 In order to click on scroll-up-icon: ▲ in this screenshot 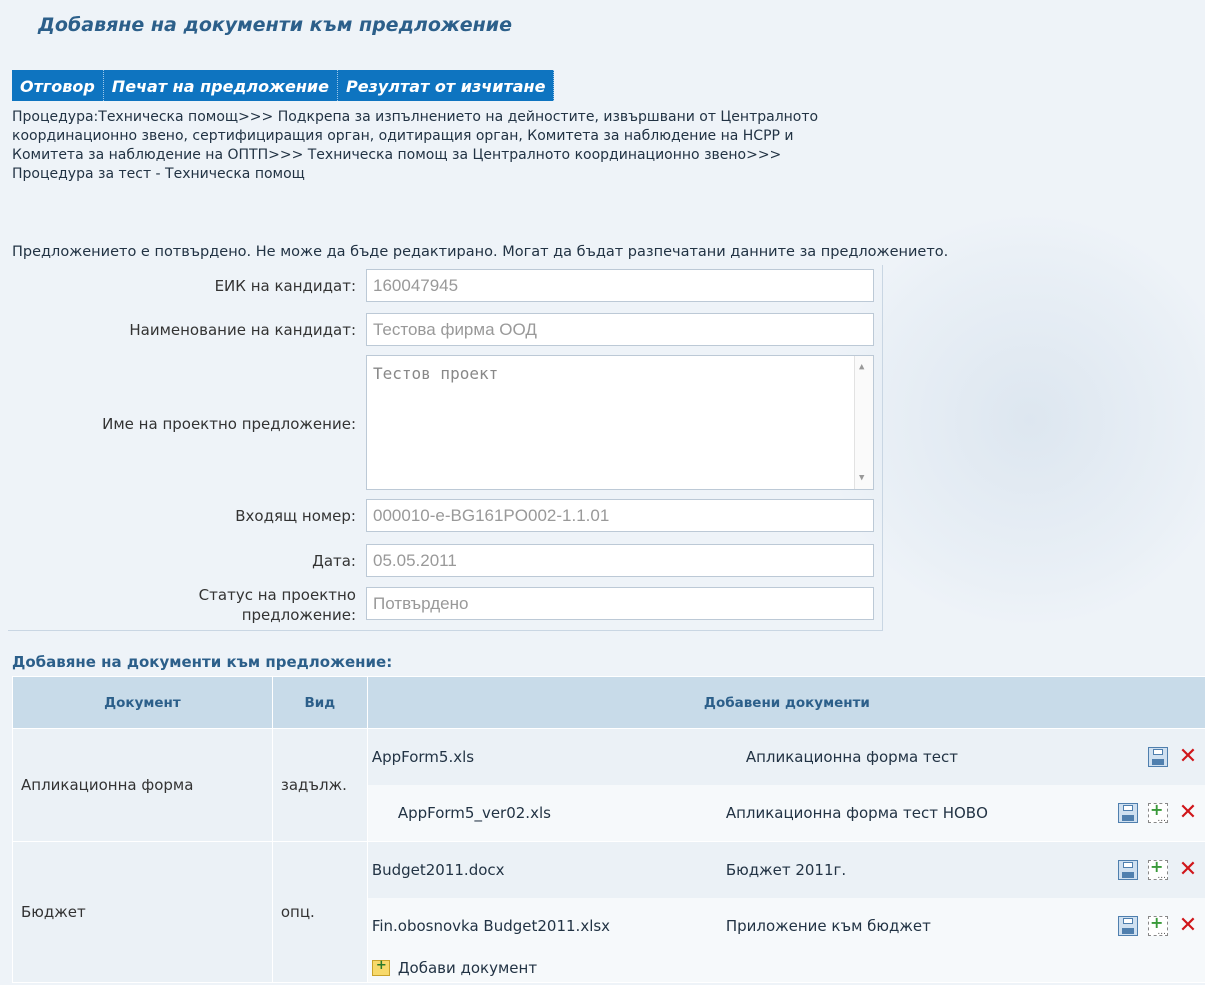, I will do `click(861, 367)`.